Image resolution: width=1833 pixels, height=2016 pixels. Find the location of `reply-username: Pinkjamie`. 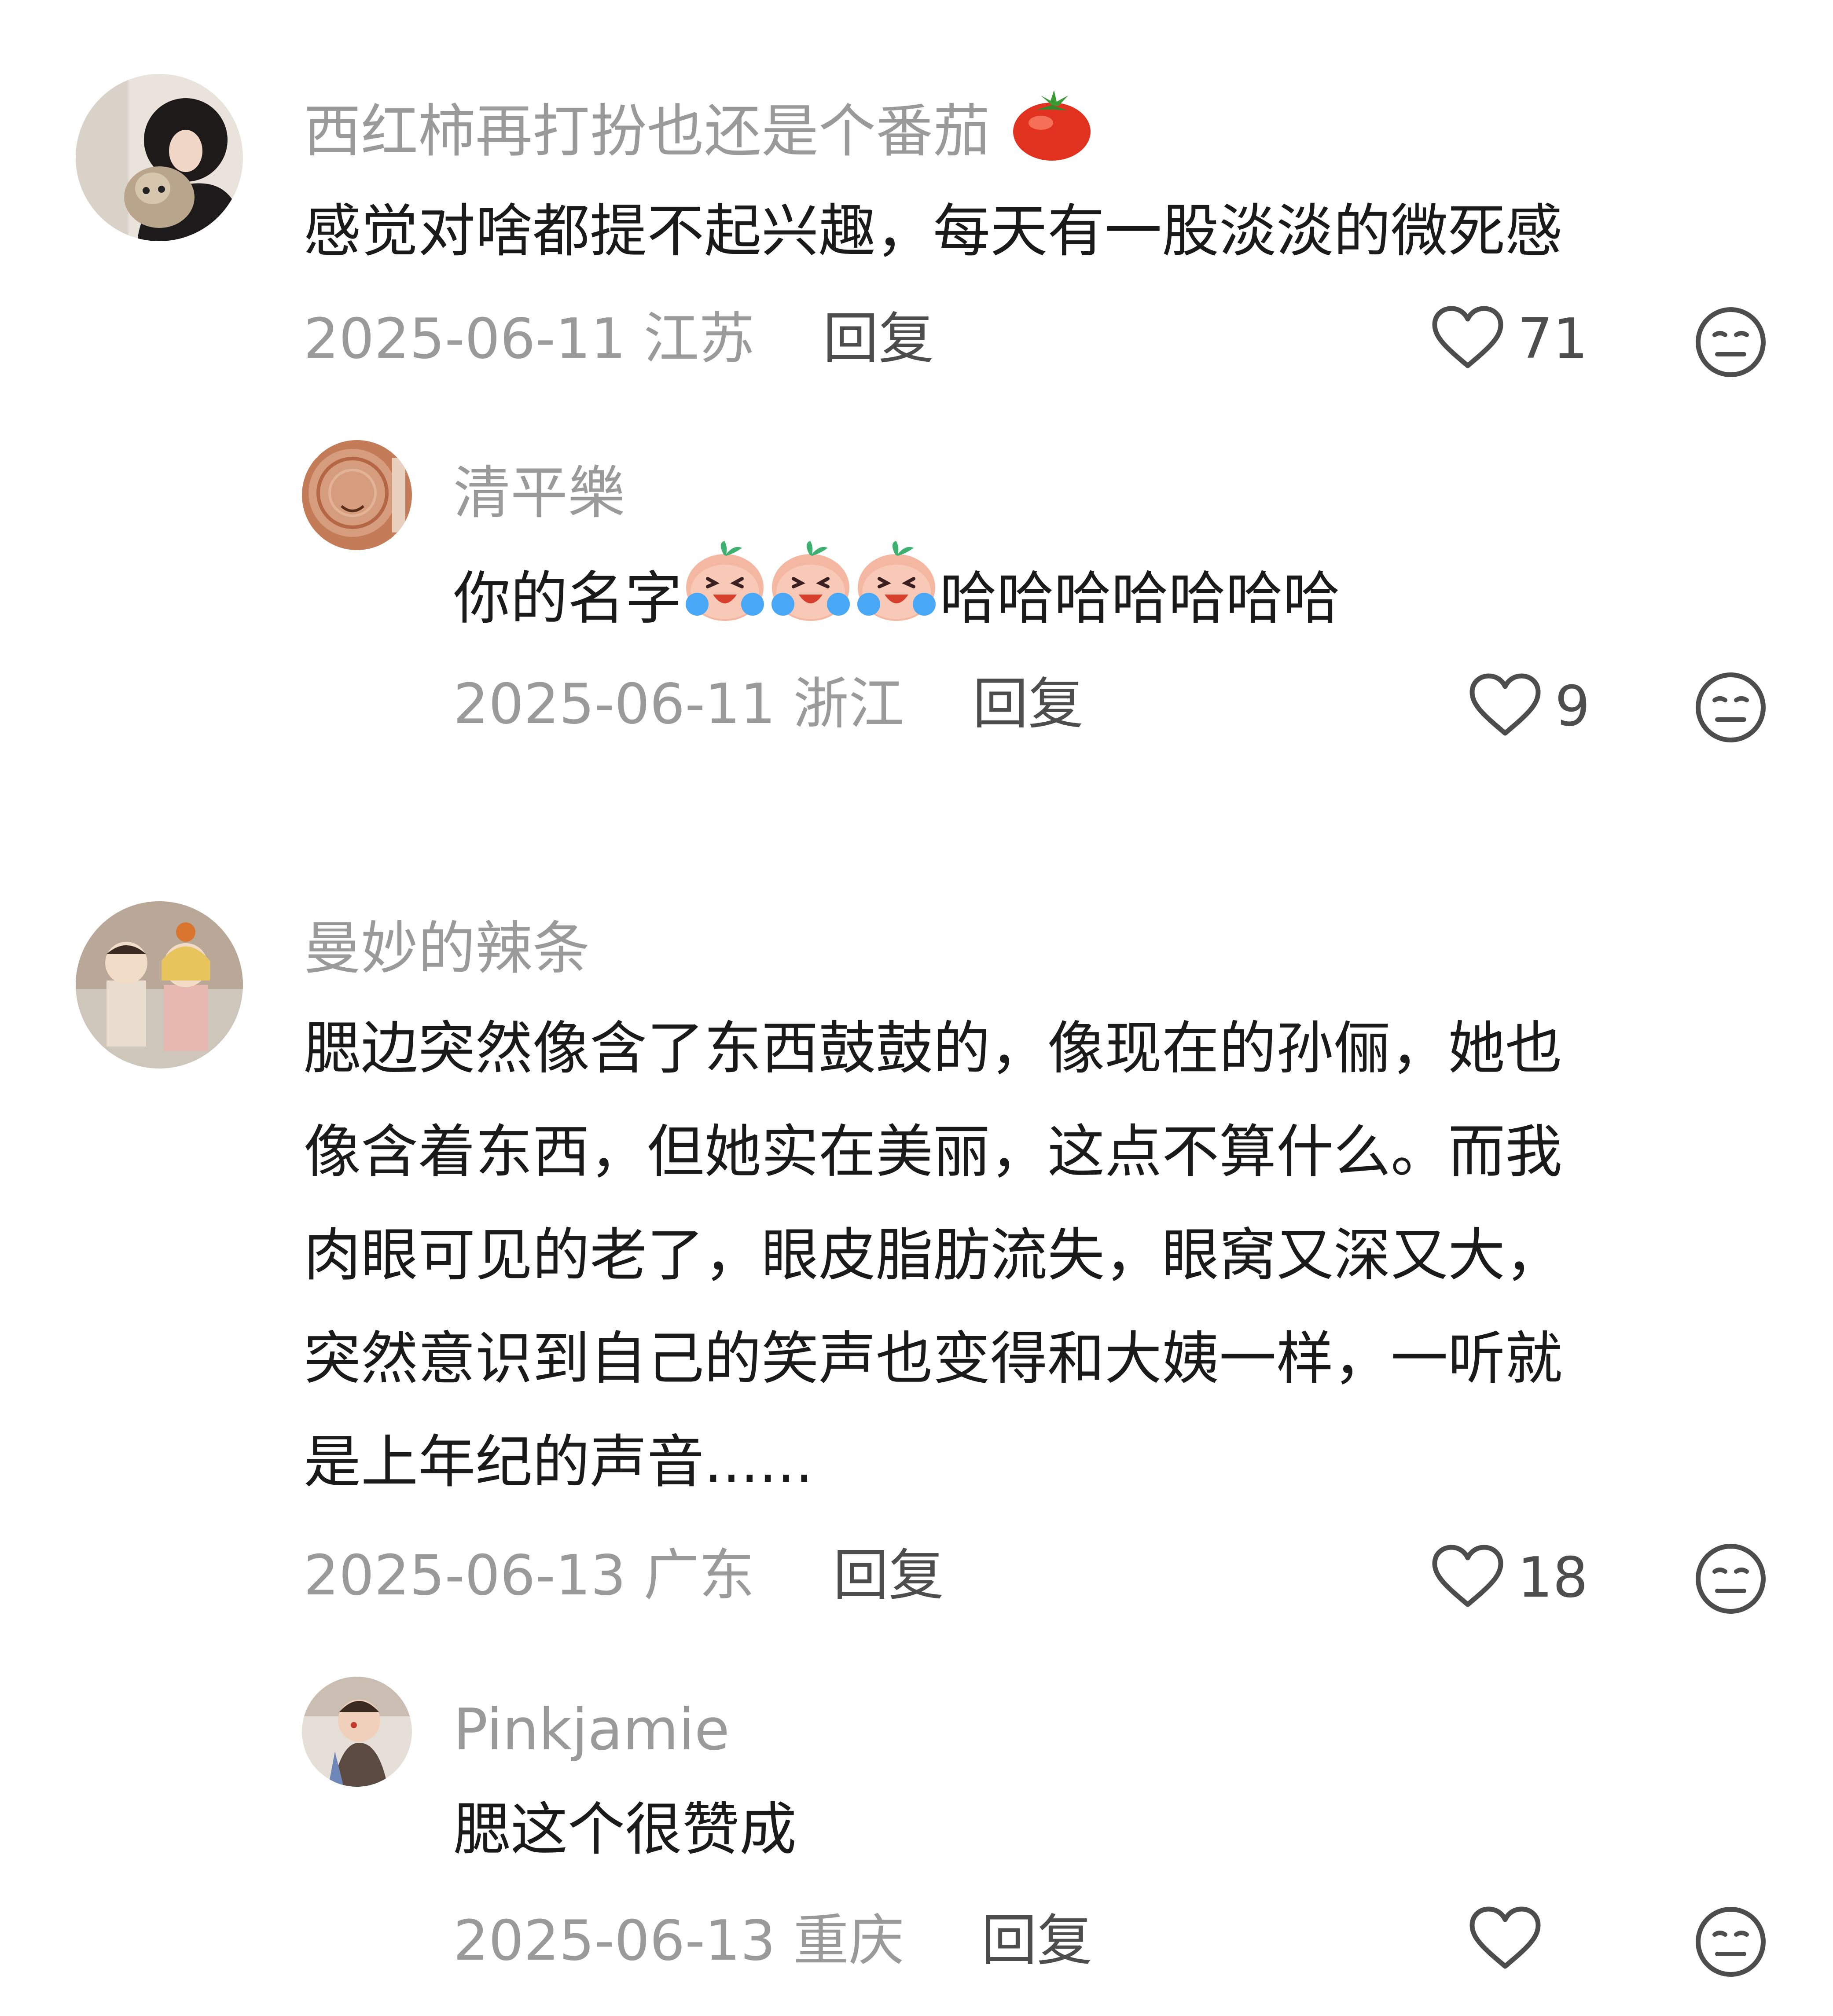

reply-username: Pinkjamie is located at coordinates (591, 1729).